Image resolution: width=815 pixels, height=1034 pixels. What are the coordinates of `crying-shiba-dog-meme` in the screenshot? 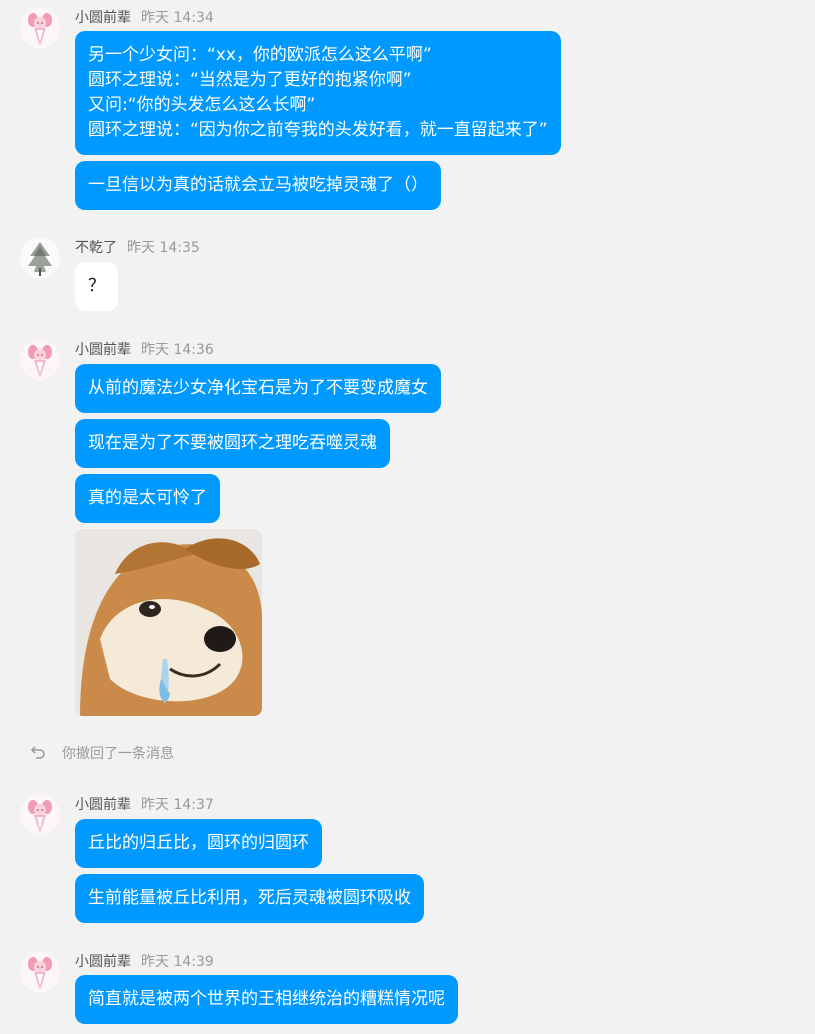 It's located at (168, 622).